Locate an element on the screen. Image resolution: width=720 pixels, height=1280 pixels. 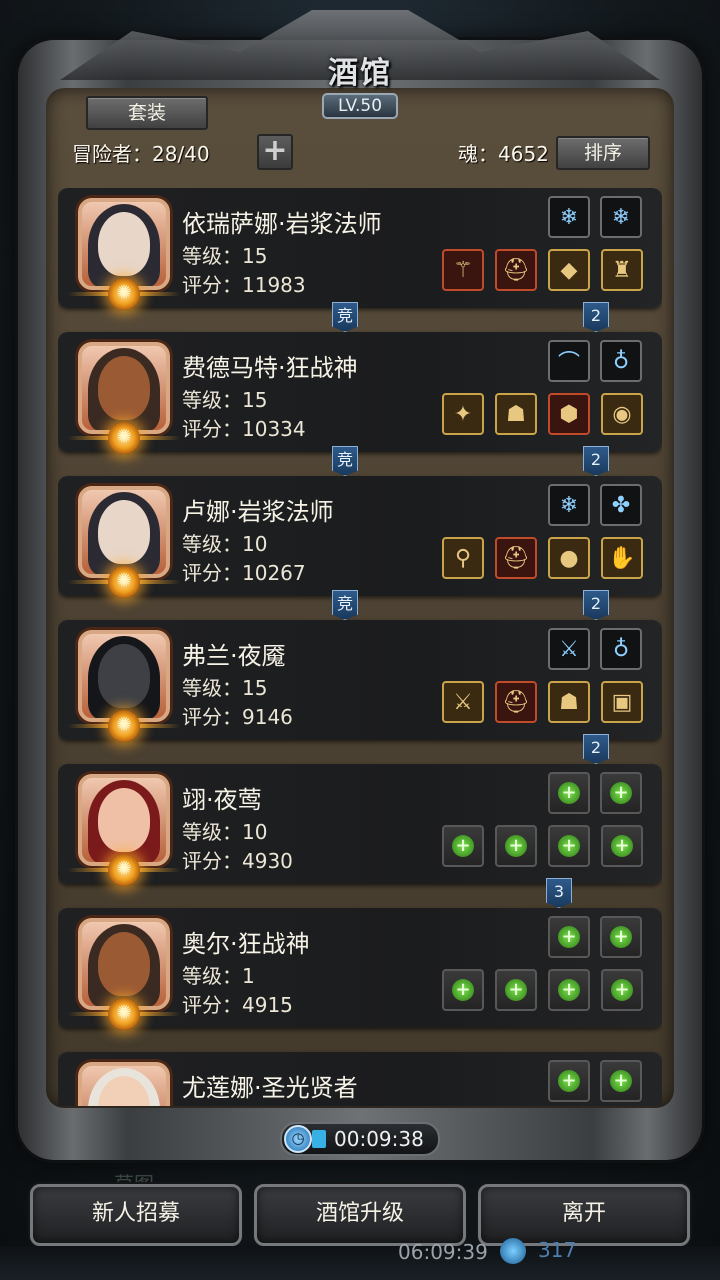
set-count-tag: 2 is located at coordinates (596, 461).